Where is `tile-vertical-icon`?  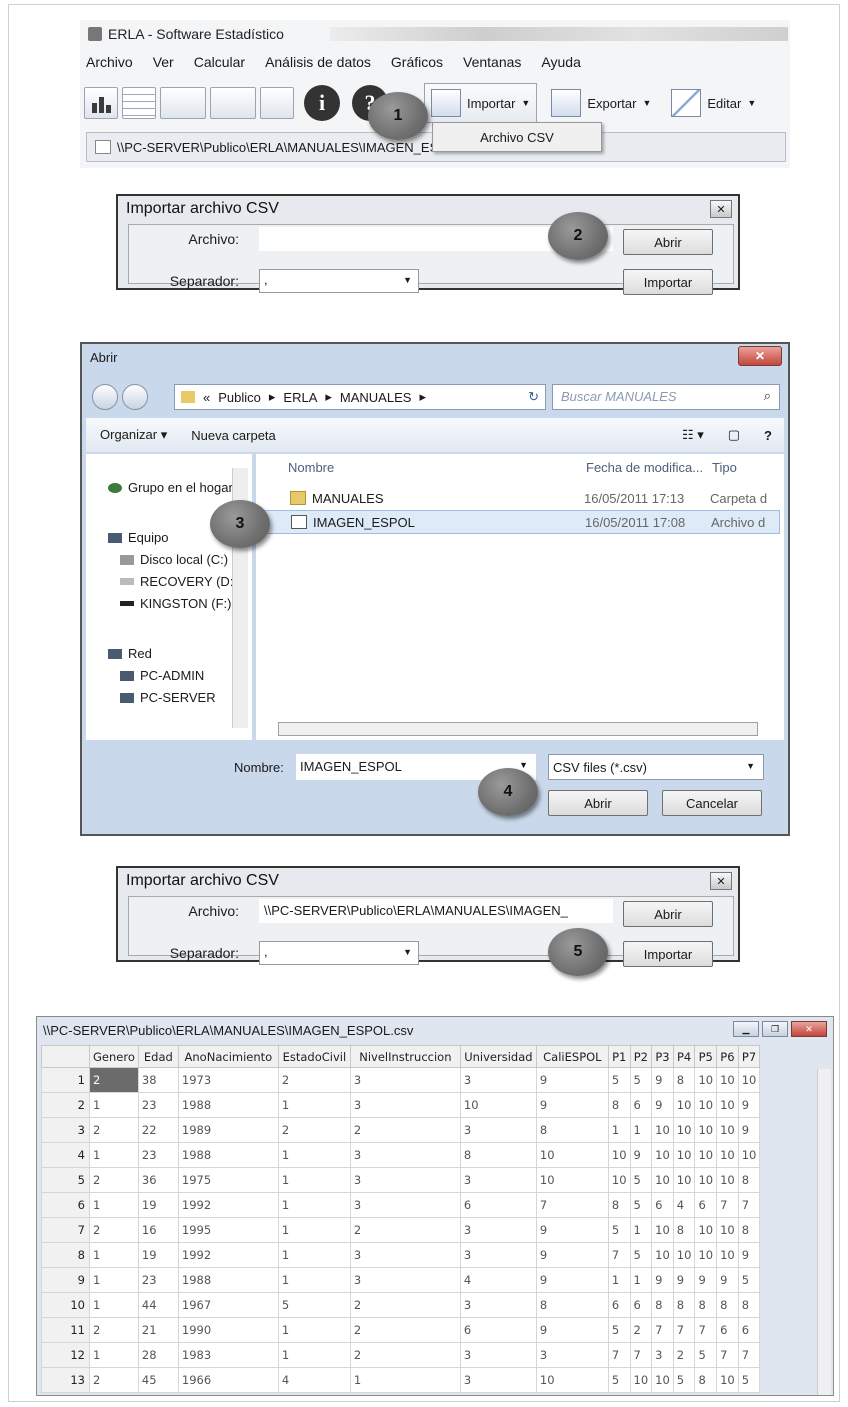 tile-vertical-icon is located at coordinates (277, 103).